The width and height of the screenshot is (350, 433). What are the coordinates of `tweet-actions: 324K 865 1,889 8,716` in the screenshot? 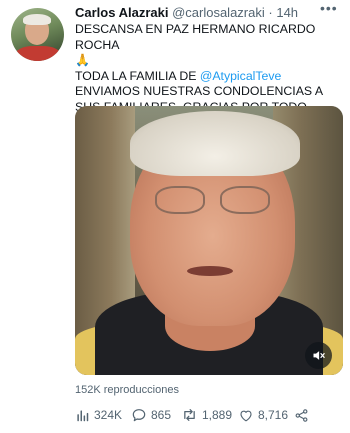 It's located at (192, 415).